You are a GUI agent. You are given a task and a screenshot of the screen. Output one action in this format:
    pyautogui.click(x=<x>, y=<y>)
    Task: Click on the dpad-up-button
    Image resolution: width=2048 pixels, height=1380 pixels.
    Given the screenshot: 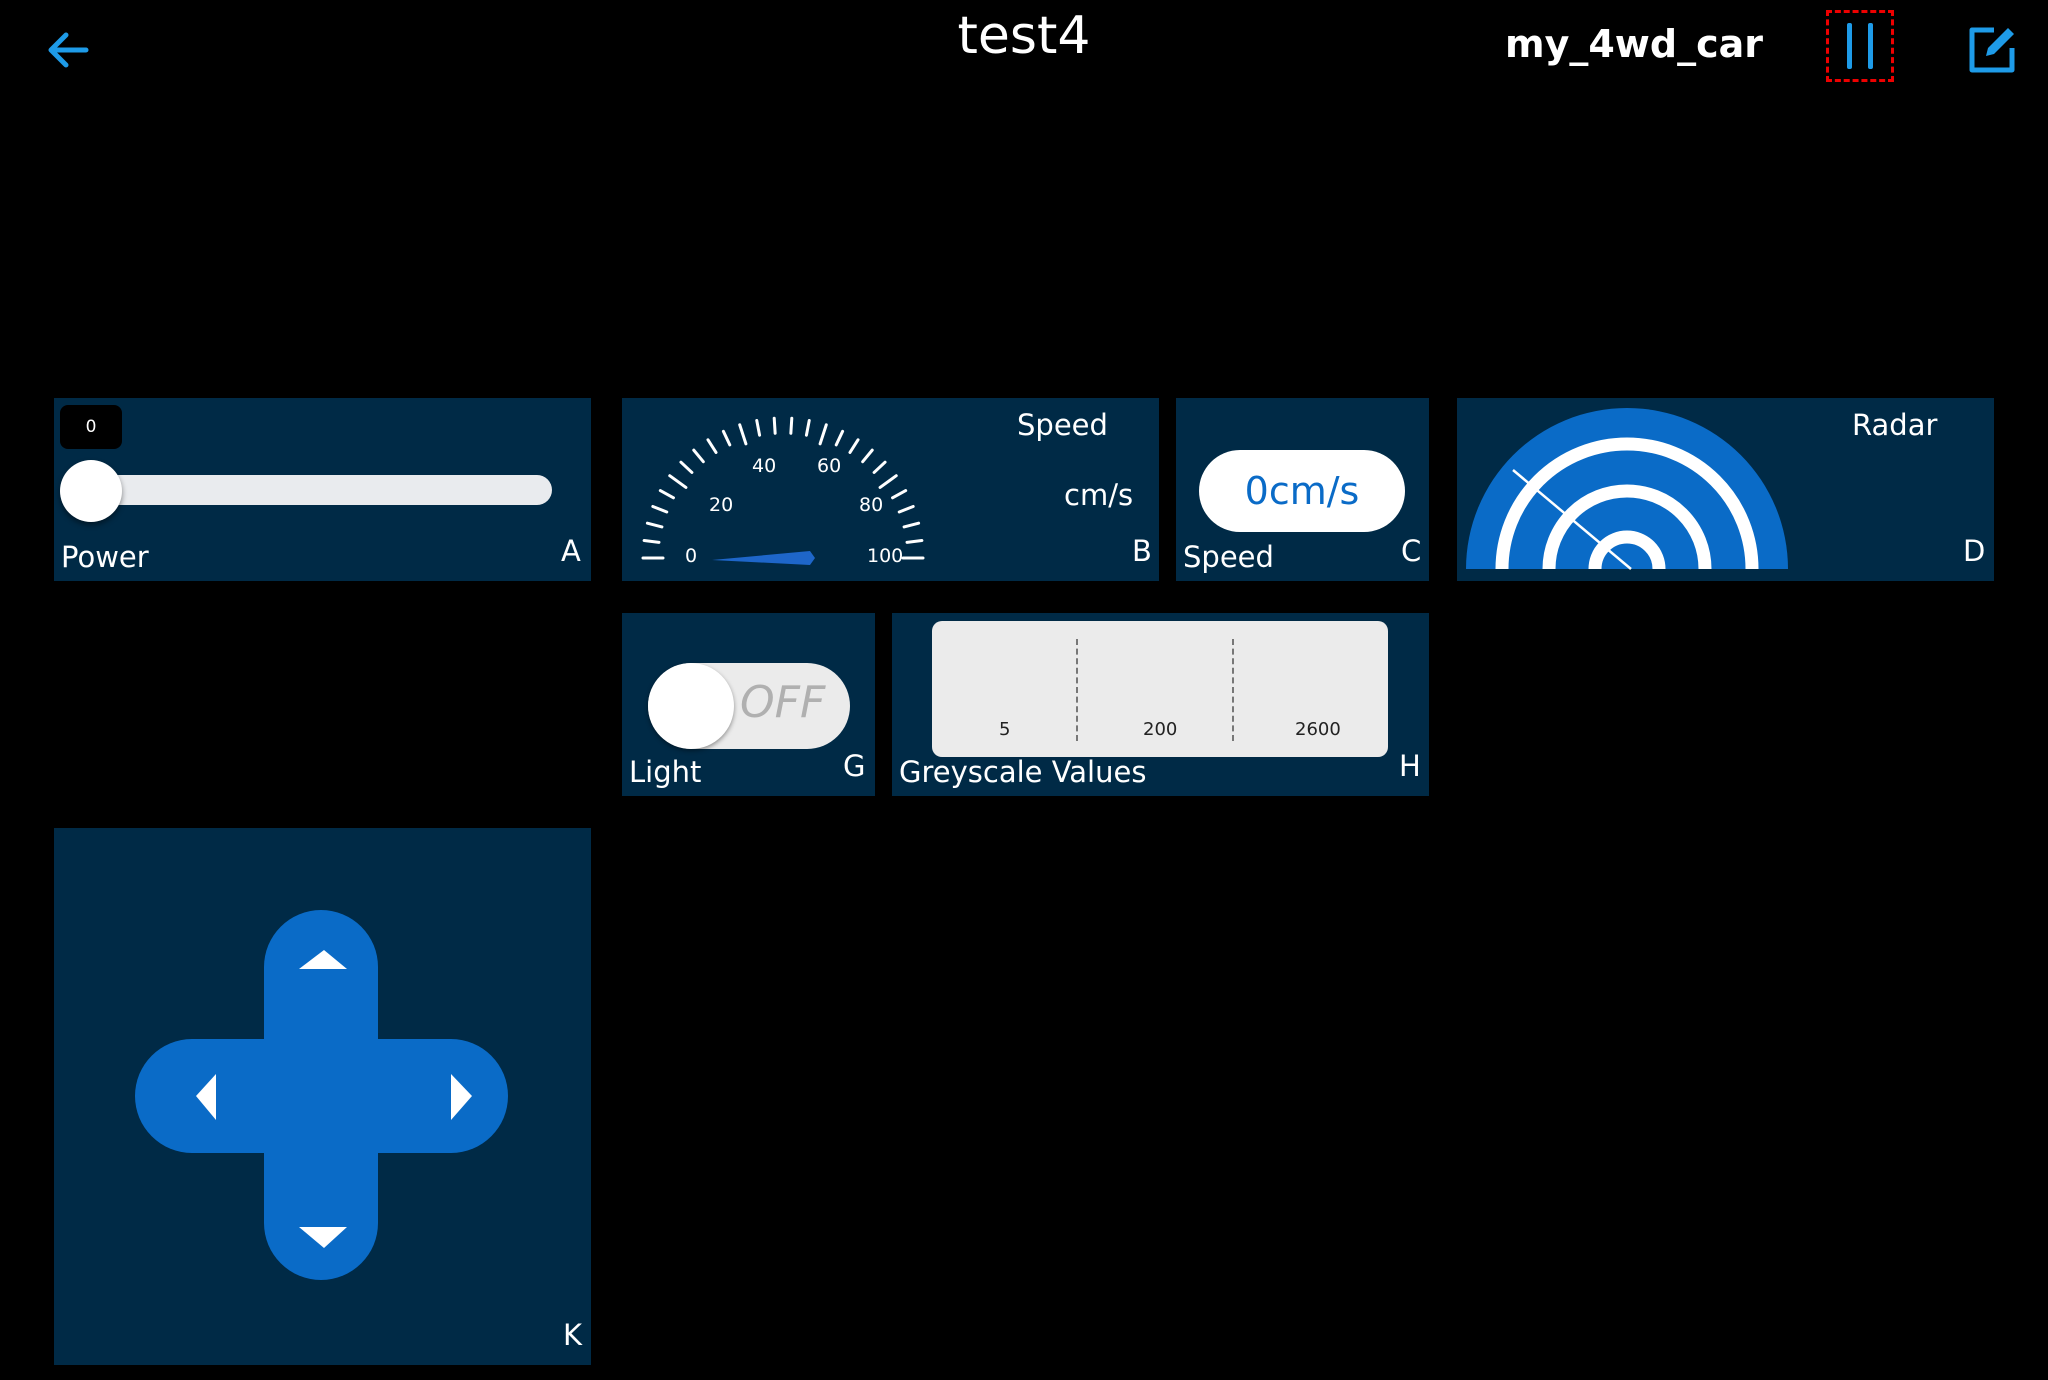 What is the action you would take?
    pyautogui.click(x=321, y=960)
    